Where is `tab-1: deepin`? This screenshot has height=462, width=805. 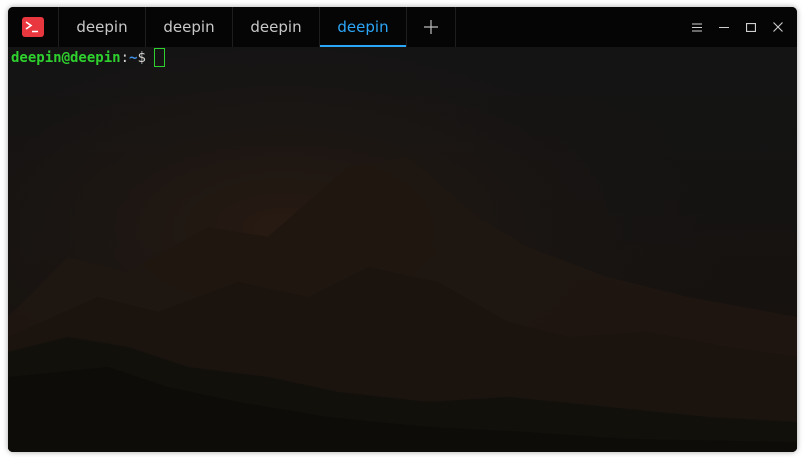 tab-1: deepin is located at coordinates (102, 27).